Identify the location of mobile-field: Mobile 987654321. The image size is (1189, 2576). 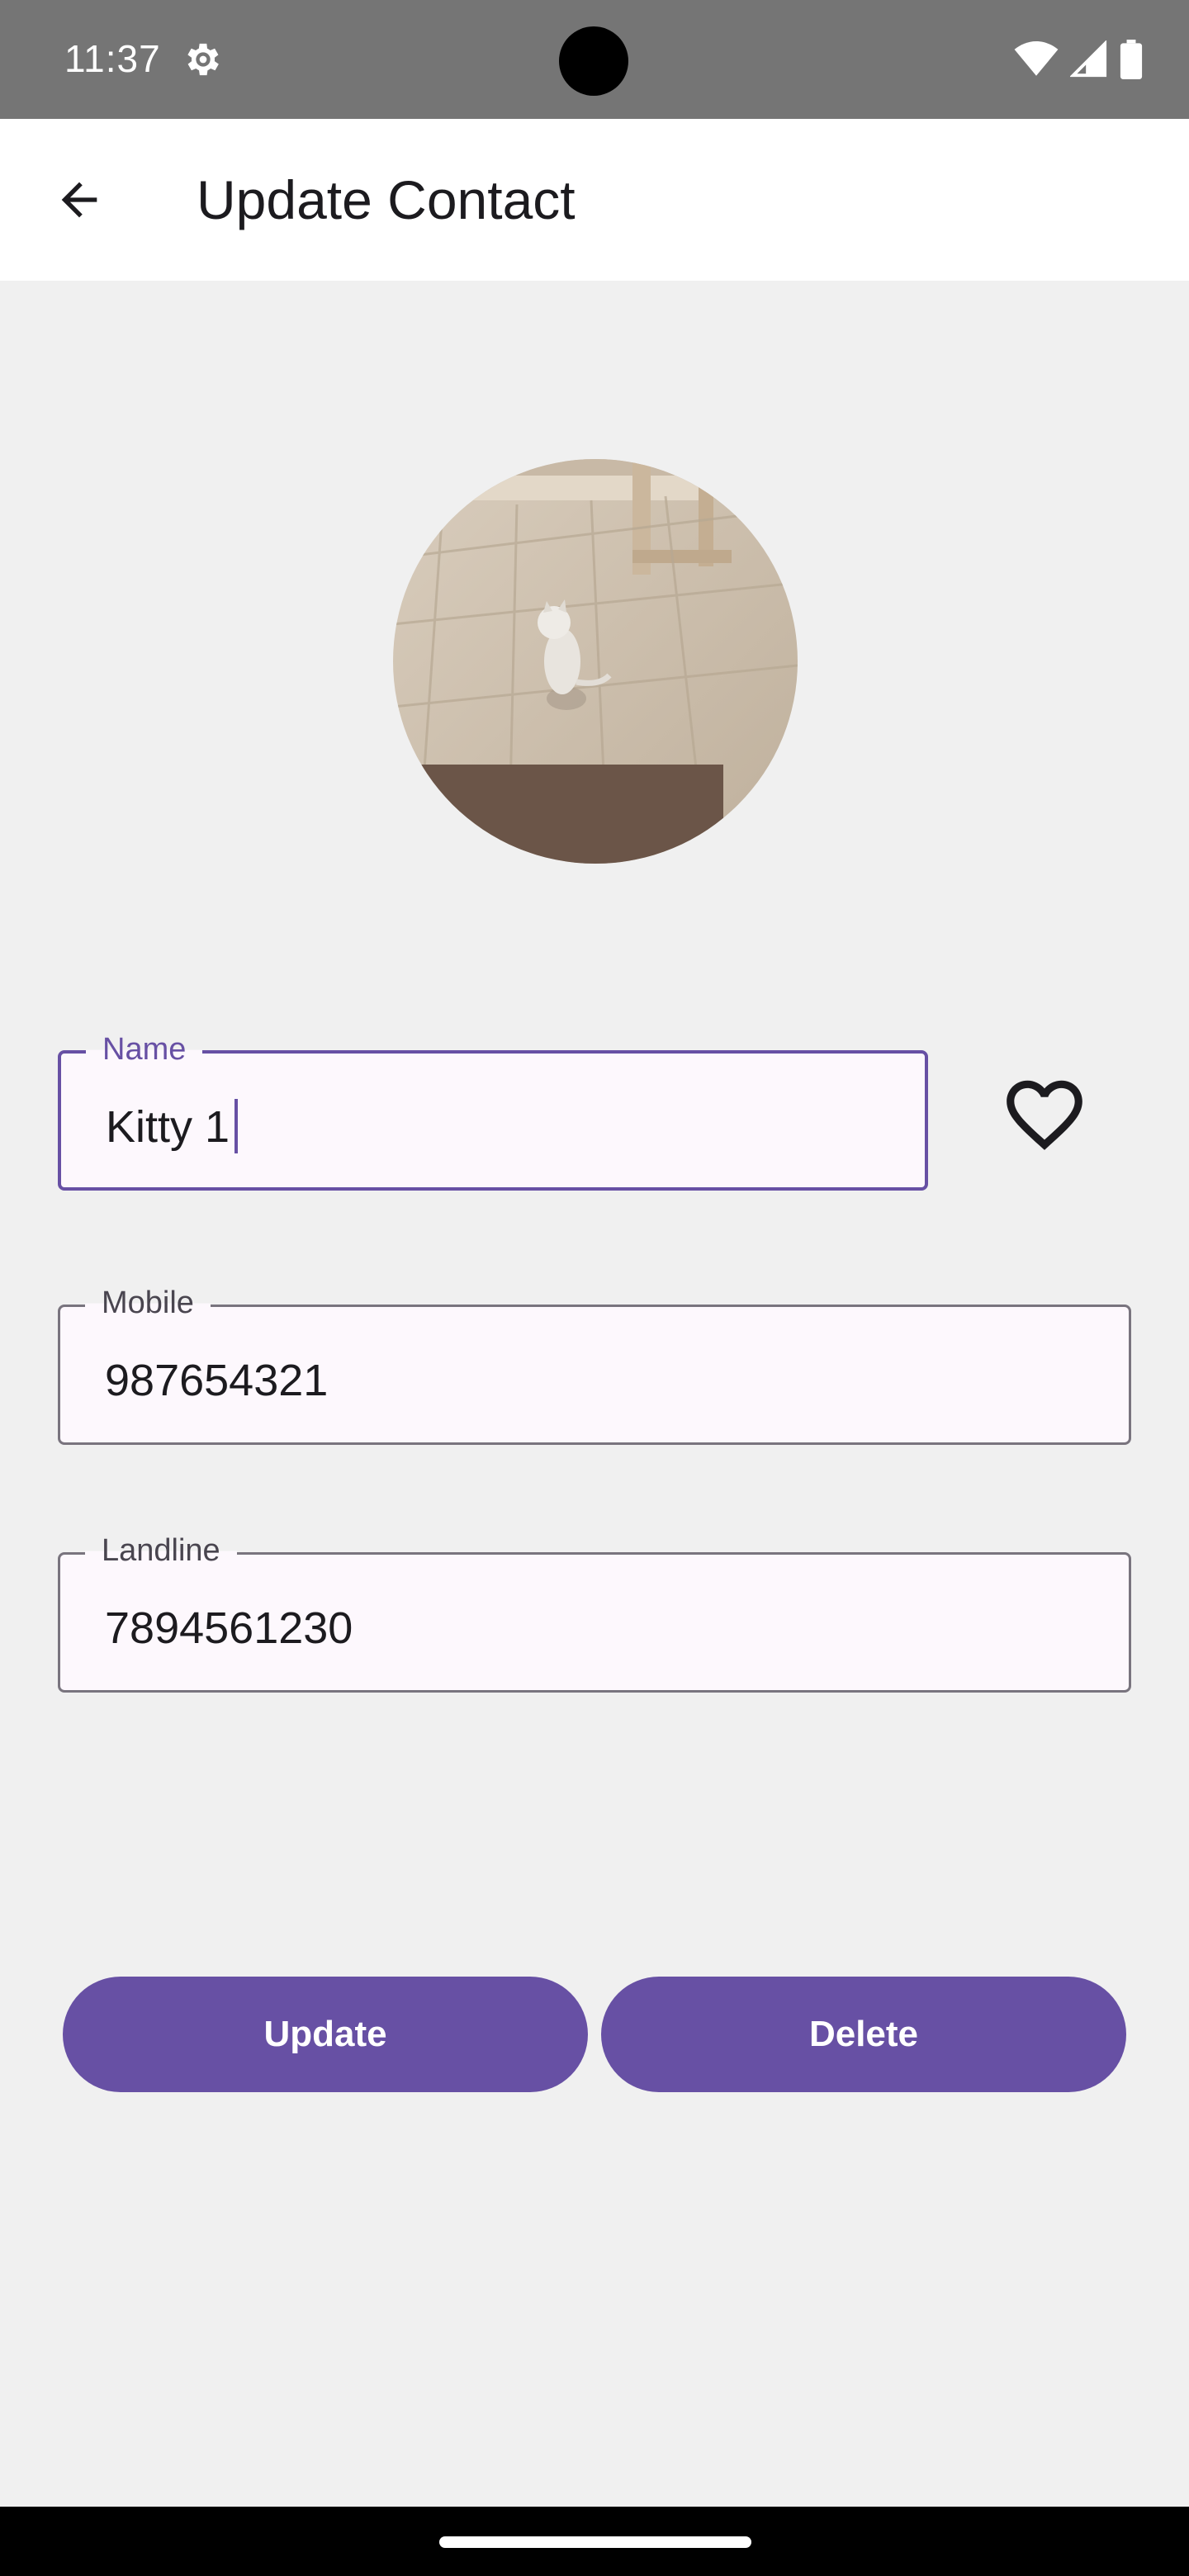
(594, 1365).